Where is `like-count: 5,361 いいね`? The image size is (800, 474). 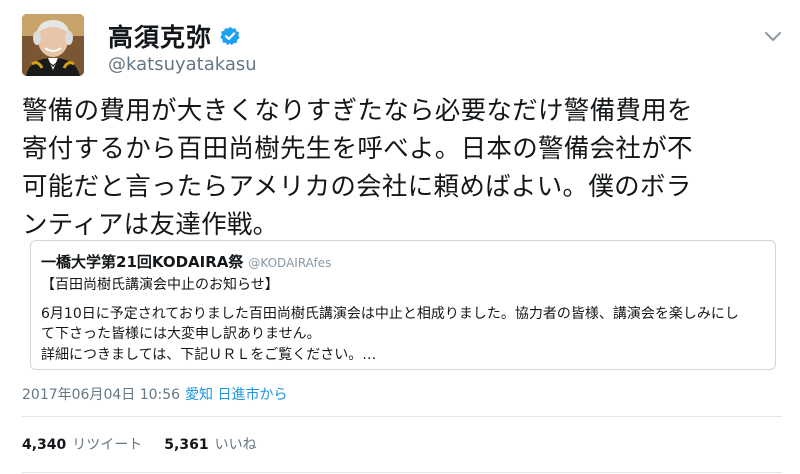
like-count: 5,361 いいね is located at coordinates (210, 444).